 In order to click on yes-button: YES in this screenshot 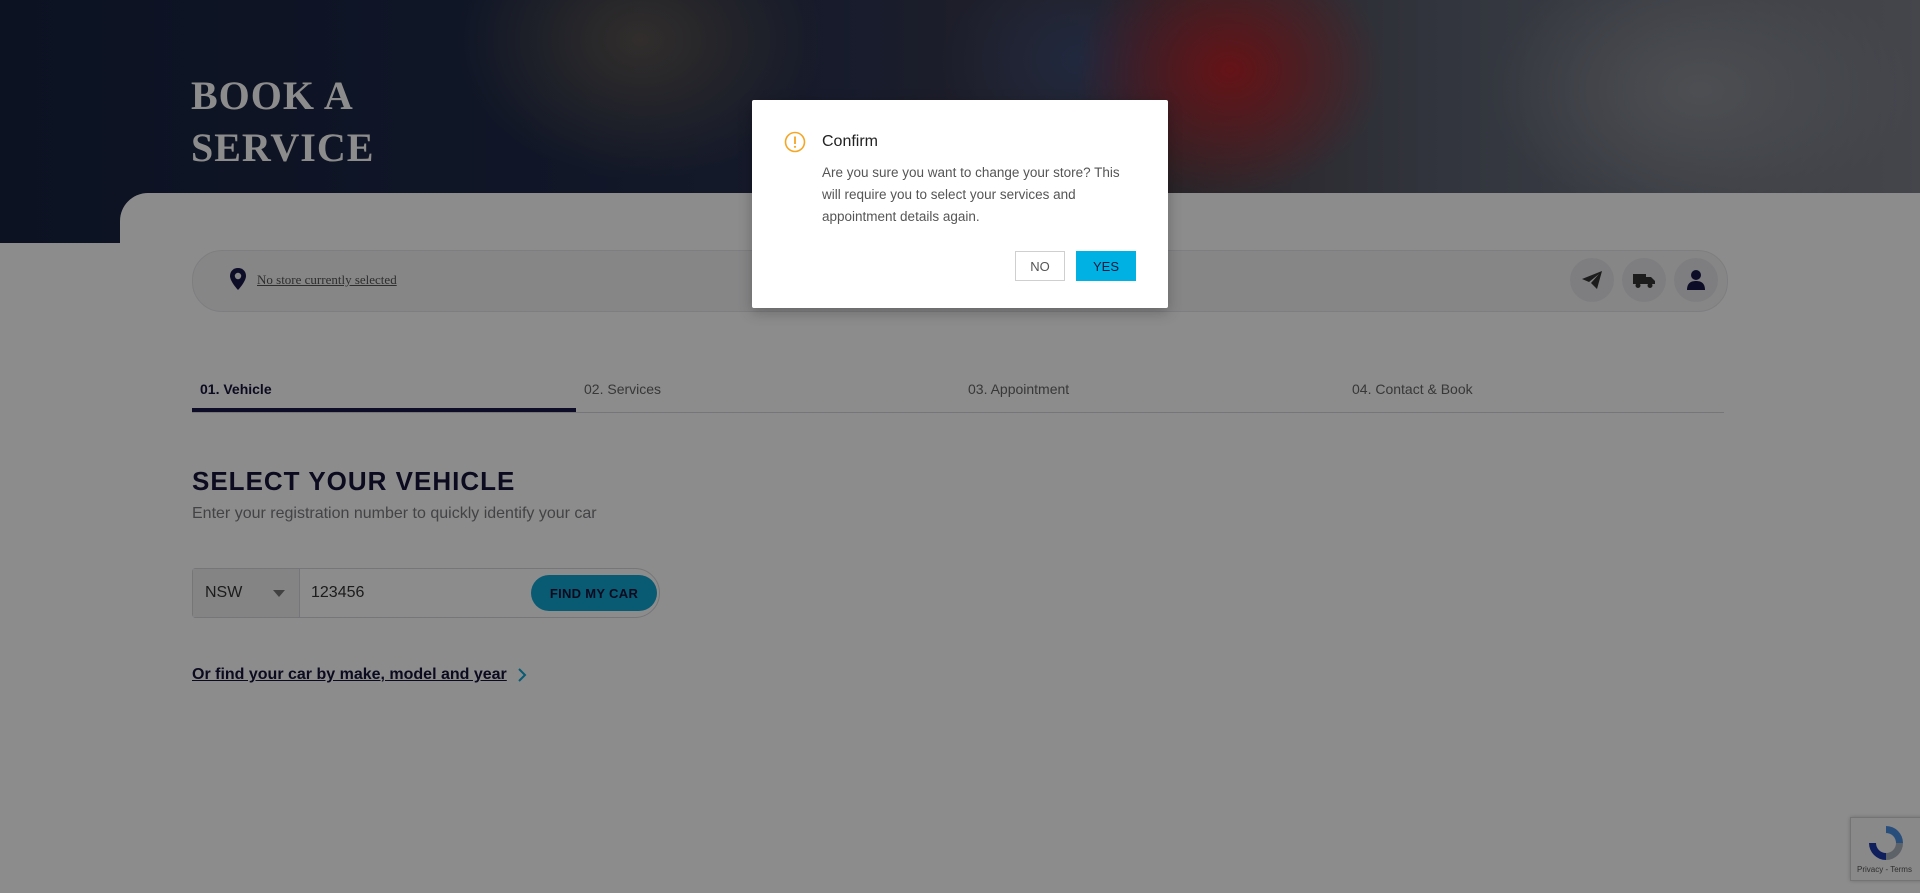, I will do `click(1106, 266)`.